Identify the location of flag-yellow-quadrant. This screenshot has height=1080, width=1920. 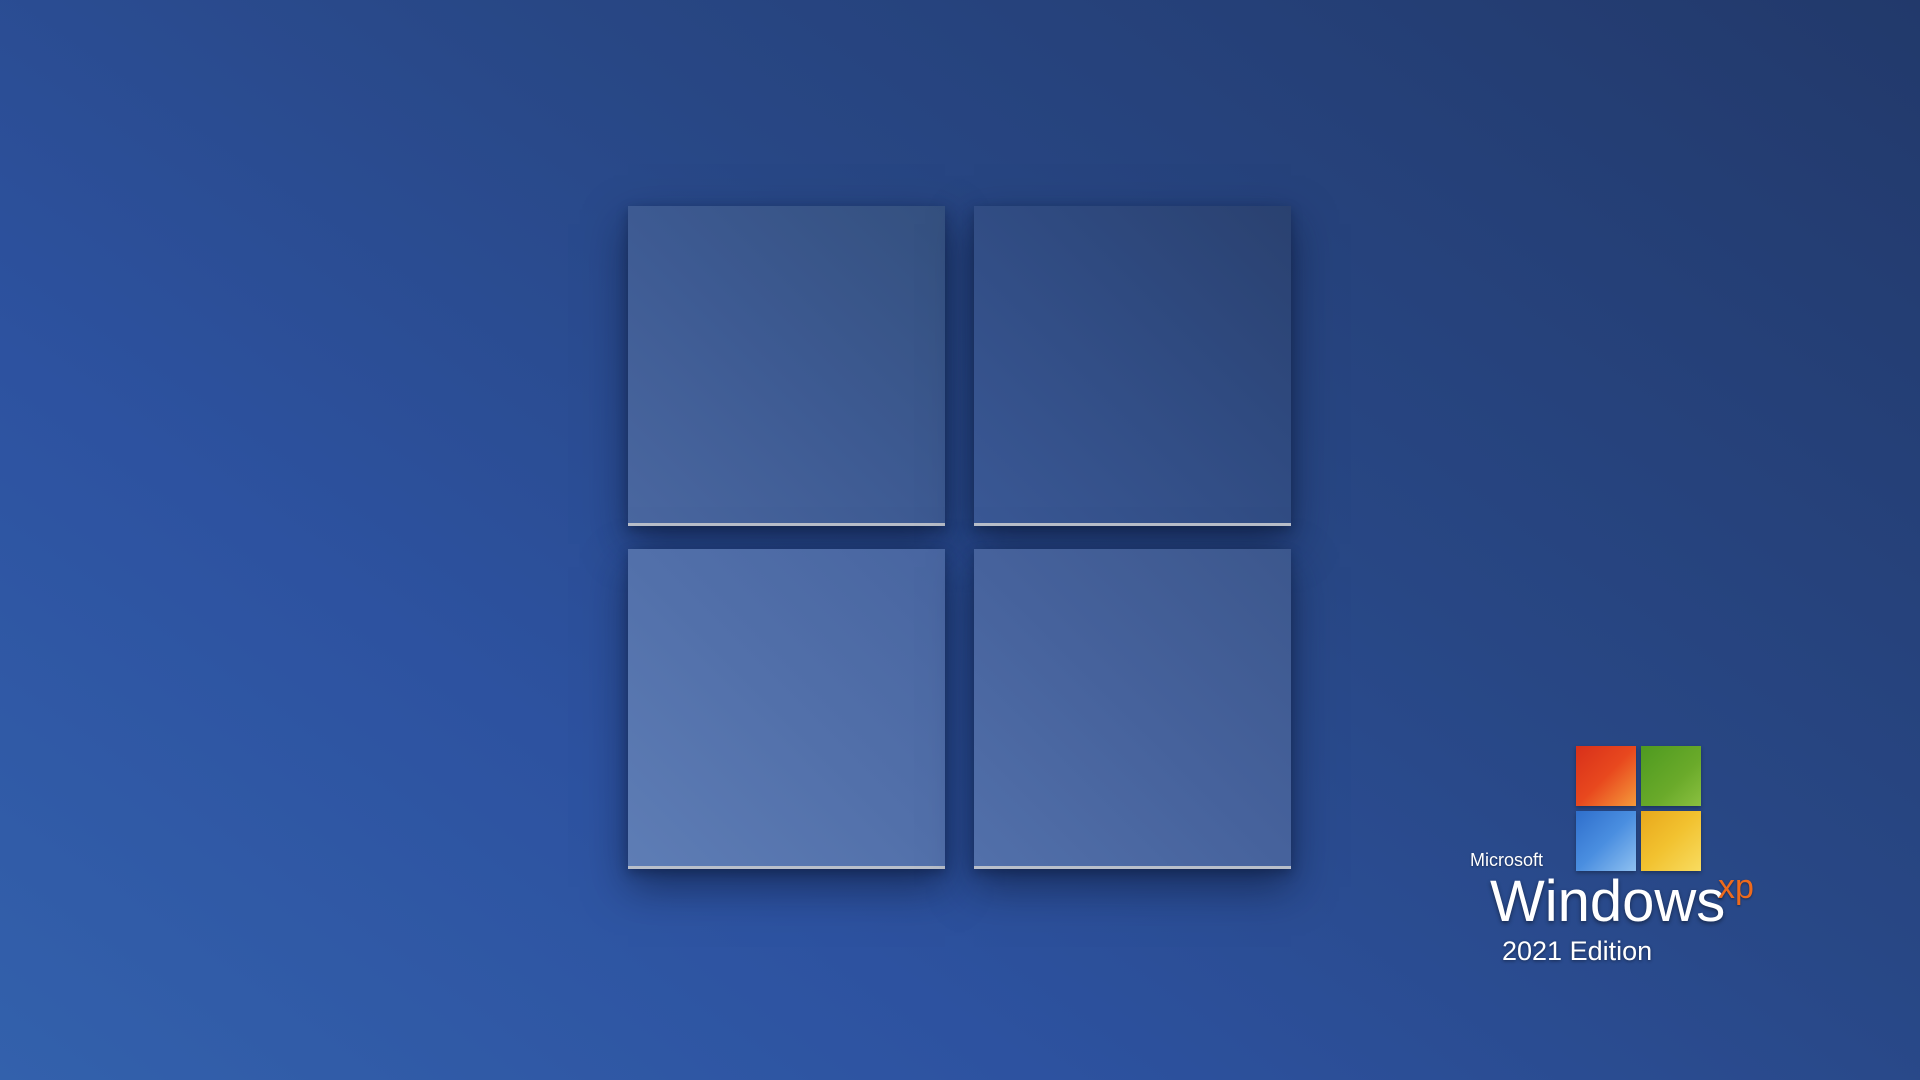
(1671, 841).